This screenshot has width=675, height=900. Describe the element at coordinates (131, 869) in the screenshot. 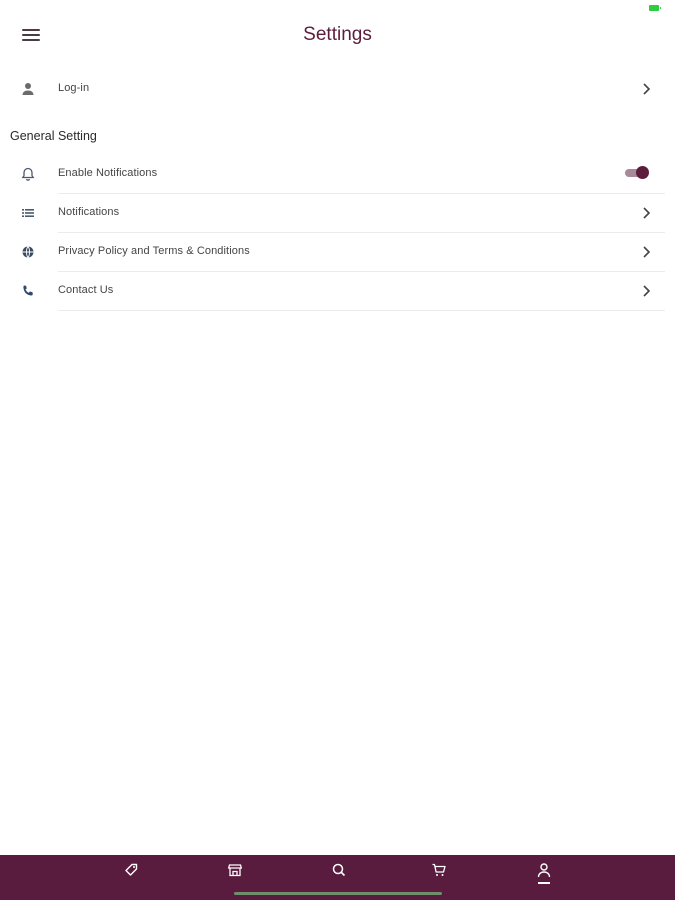

I see `tag-icon` at that location.